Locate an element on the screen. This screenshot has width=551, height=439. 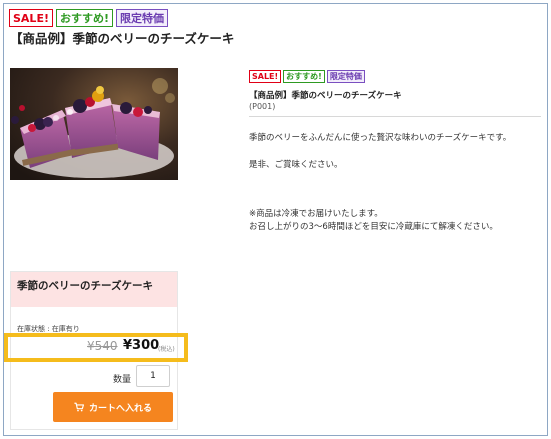
add-to-cart-button: カートへ入れる is located at coordinates (113, 407).